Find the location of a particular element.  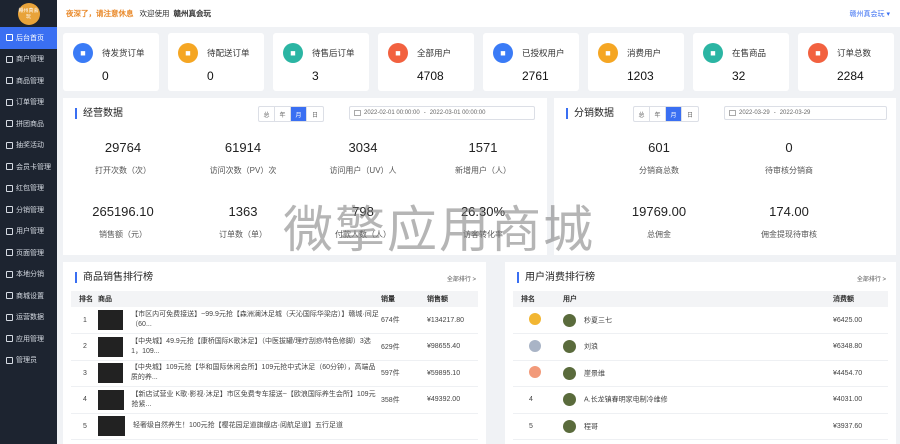

metric-value: 29764 is located at coordinates (123, 147).